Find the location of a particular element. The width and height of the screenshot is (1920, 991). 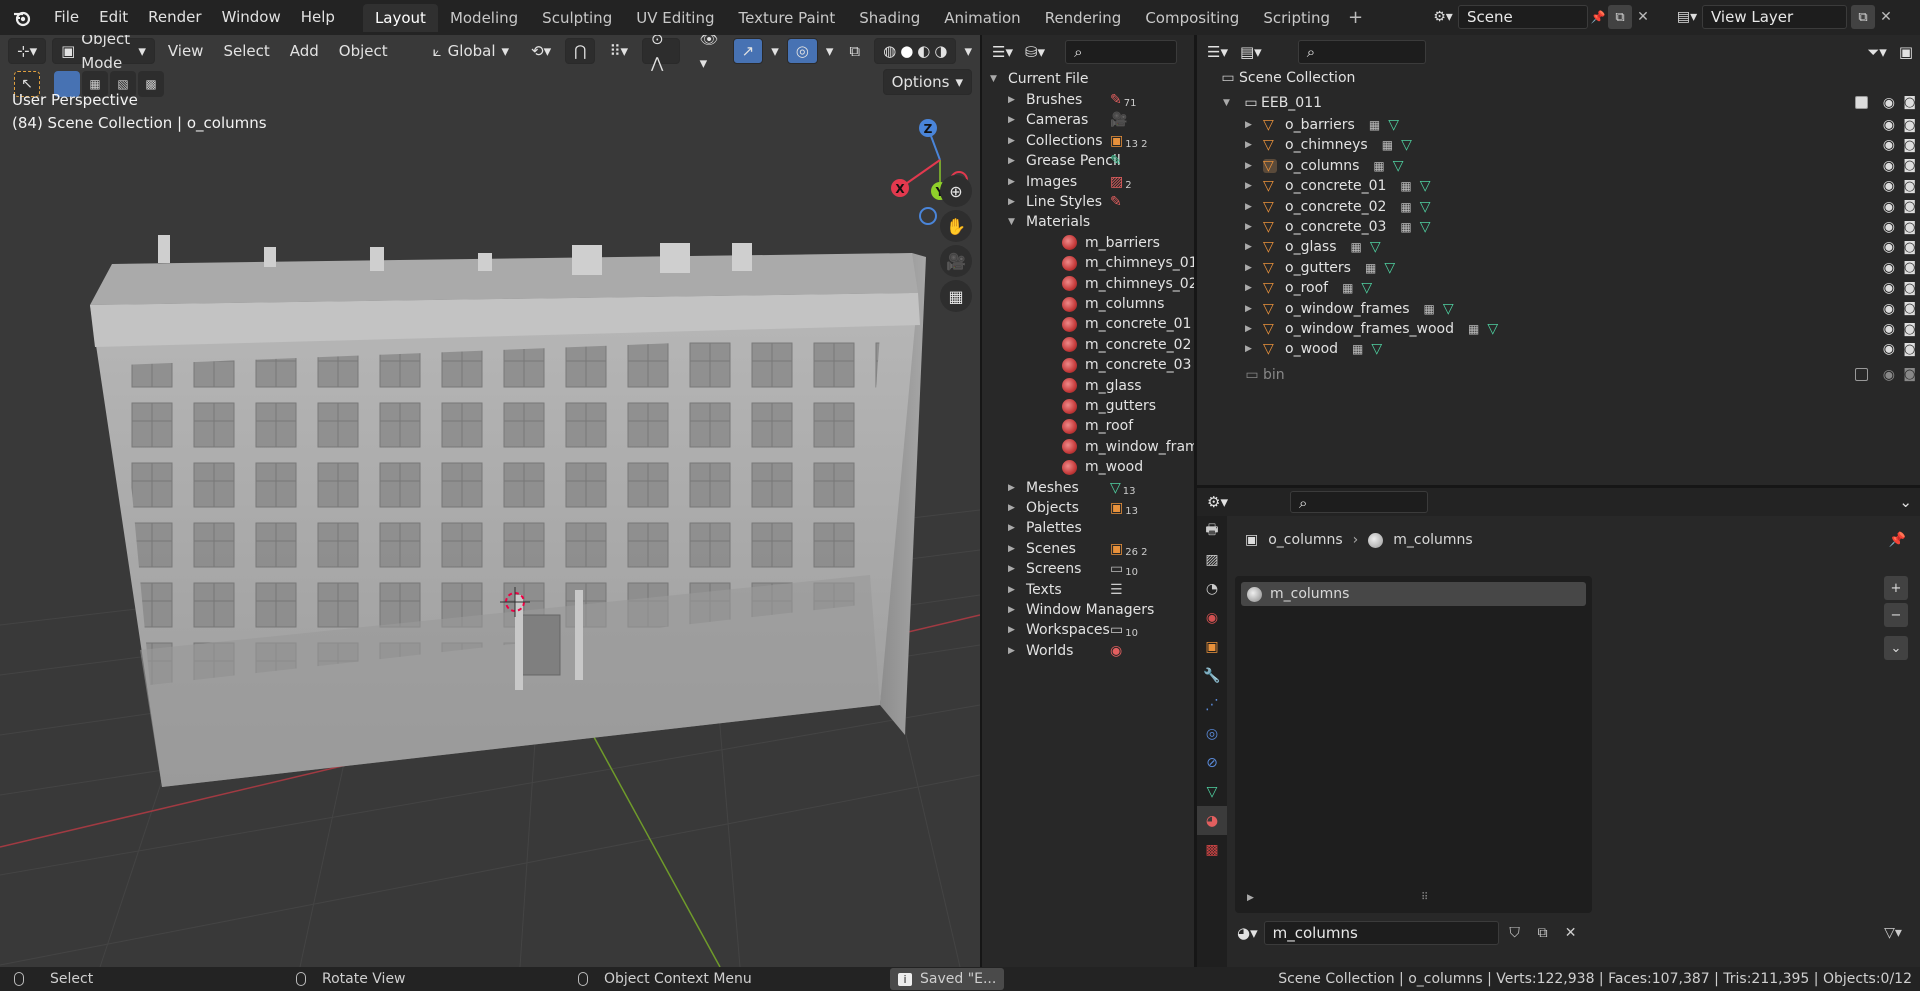

scene-collection-row: ▭ Scene Collection is located at coordinates (1558, 77).